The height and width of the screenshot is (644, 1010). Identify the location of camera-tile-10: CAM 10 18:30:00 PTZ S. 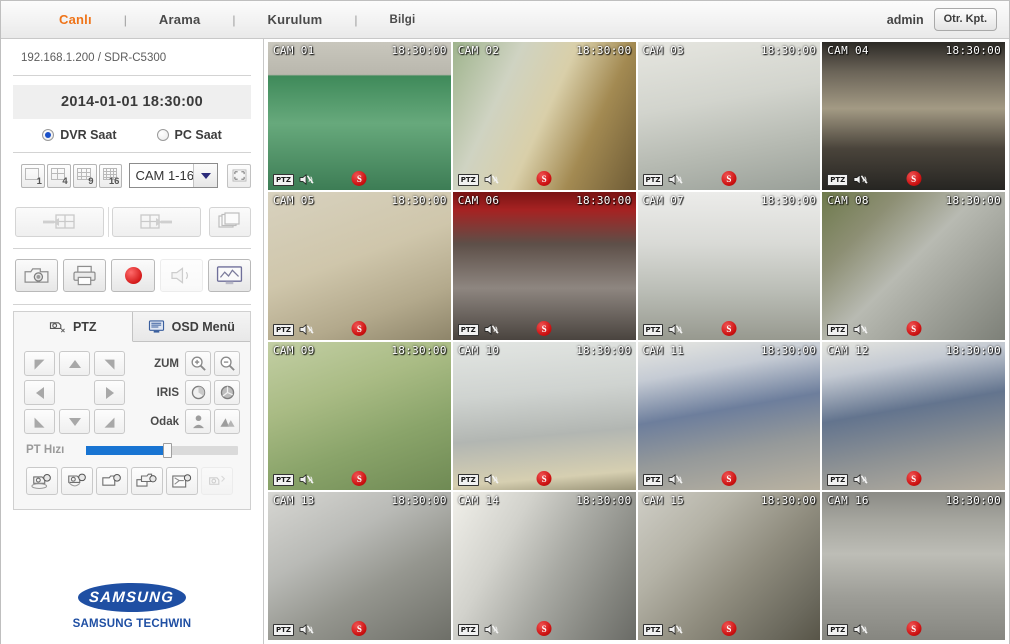
(544, 416).